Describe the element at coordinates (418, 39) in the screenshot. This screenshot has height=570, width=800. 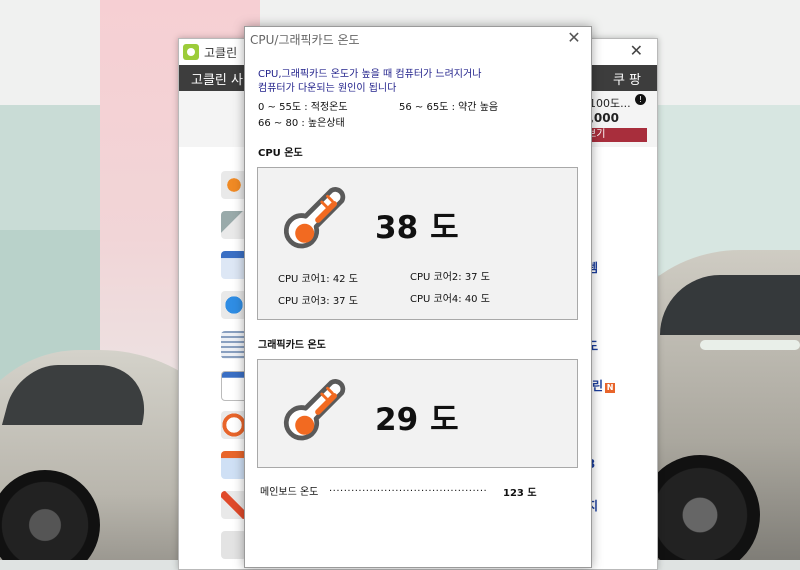
I see `dialog-titlebar: CPU/그래픽카드 온도` at that location.